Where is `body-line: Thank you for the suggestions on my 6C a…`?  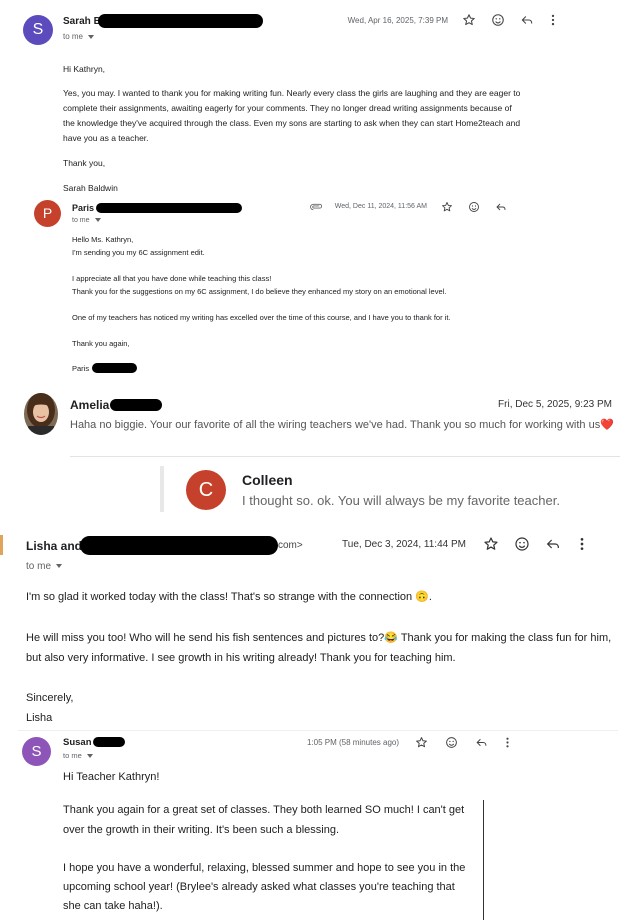
body-line: Thank you for the suggestions on my 6C a… is located at coordinates (259, 291).